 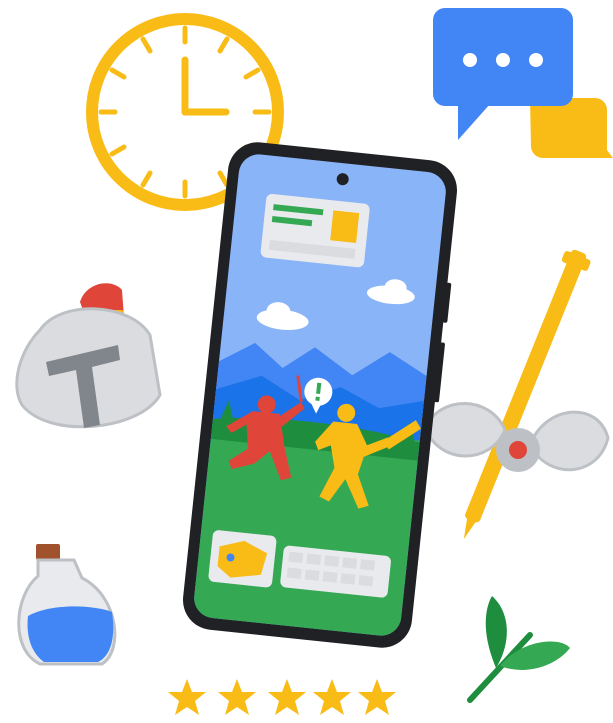 What do you see at coordinates (518, 649) in the screenshot?
I see `sprout-icon` at bounding box center [518, 649].